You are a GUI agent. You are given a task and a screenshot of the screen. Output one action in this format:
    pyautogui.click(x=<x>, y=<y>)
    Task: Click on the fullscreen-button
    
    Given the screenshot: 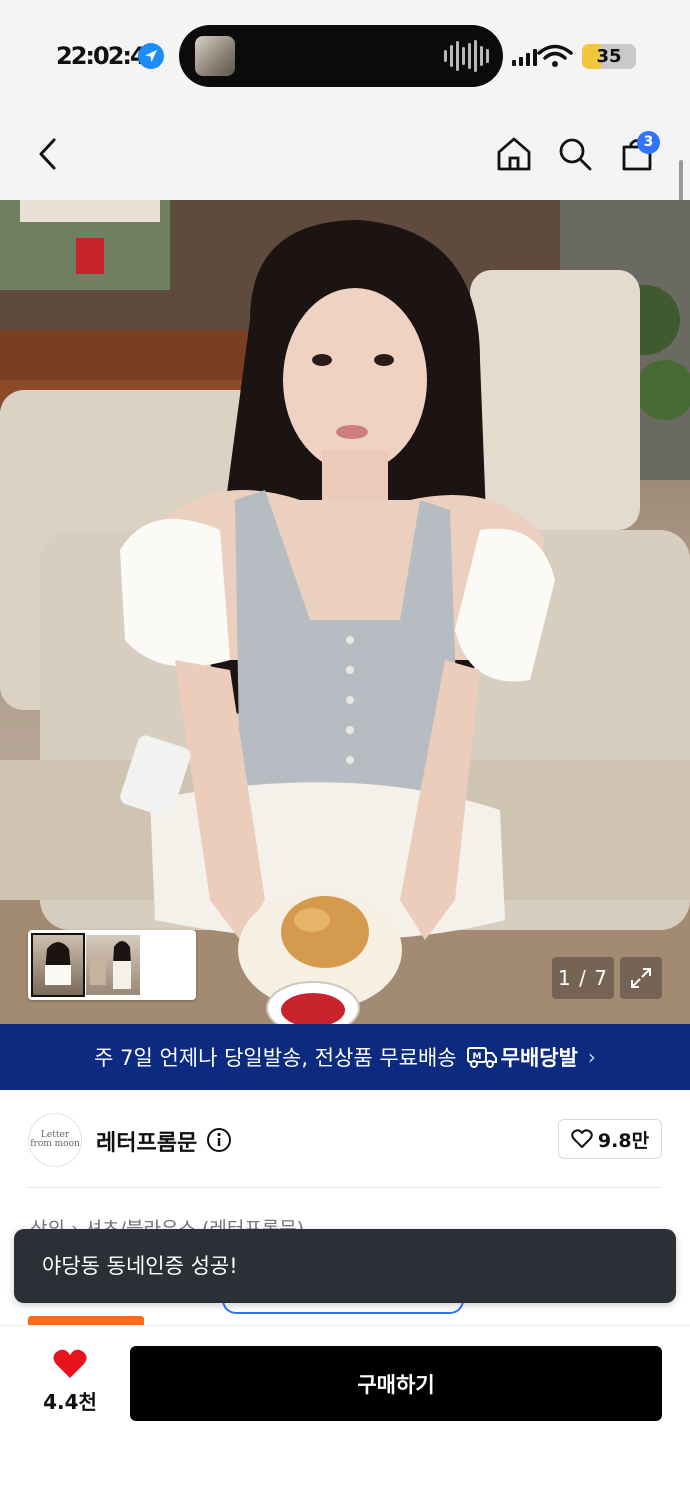 What is the action you would take?
    pyautogui.click(x=641, y=978)
    